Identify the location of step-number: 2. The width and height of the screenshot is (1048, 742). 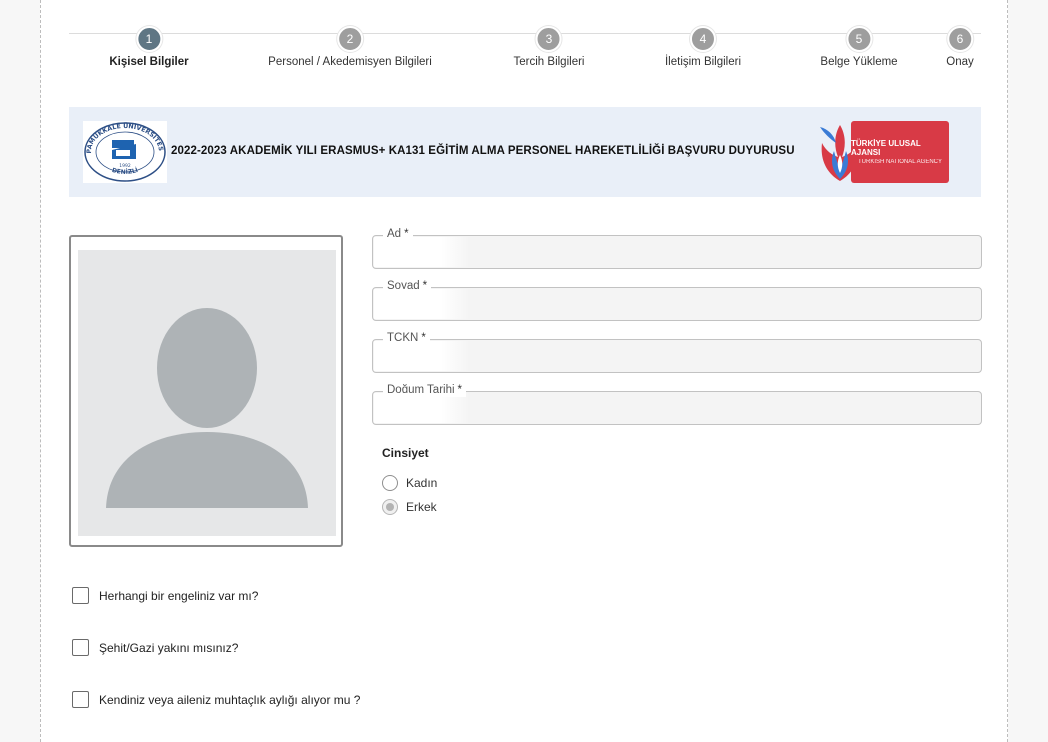
(349, 39).